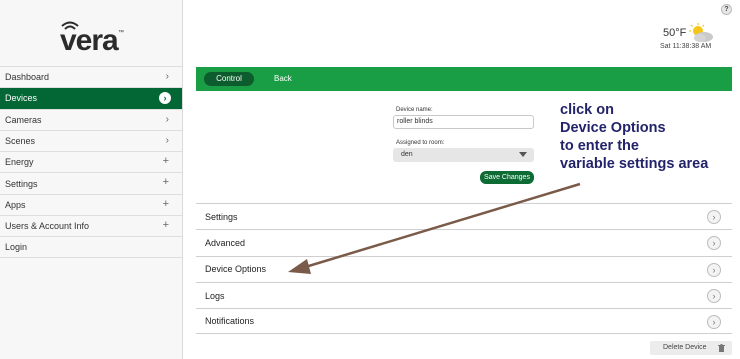 The height and width of the screenshot is (359, 740). Describe the element at coordinates (464, 242) in the screenshot. I see `section-advanced: Advanced ›` at that location.